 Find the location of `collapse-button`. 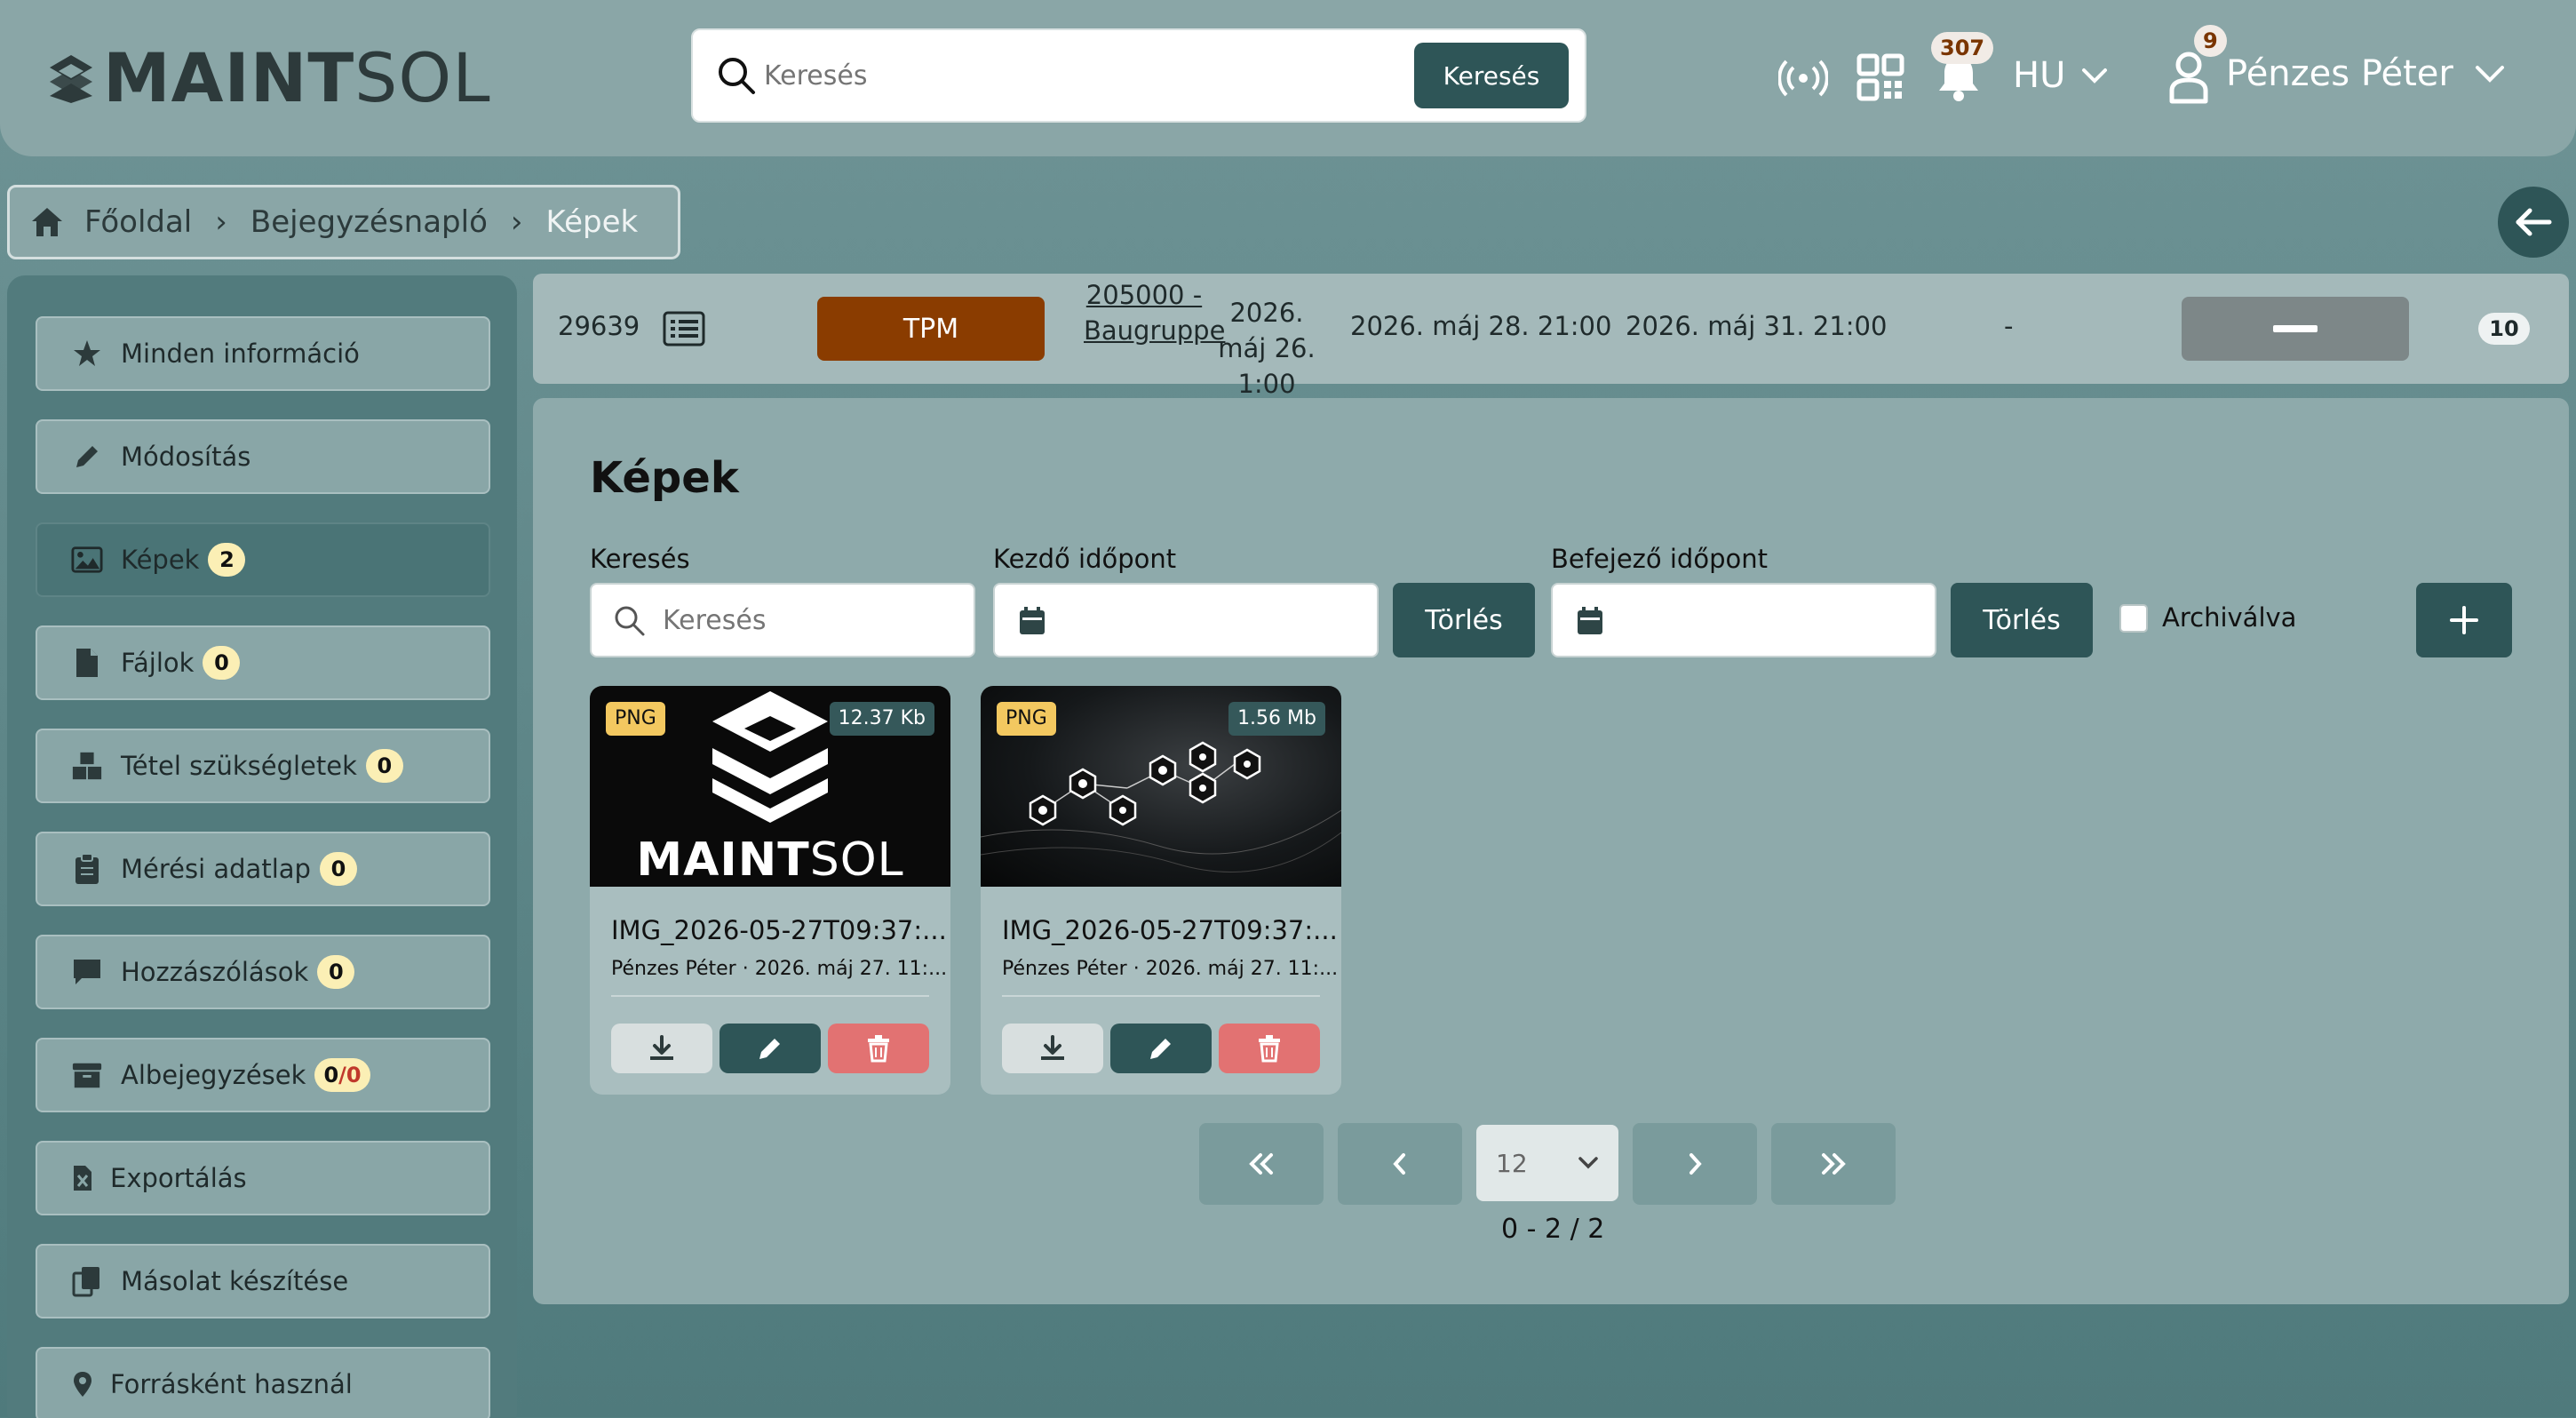

collapse-button is located at coordinates (2295, 329).